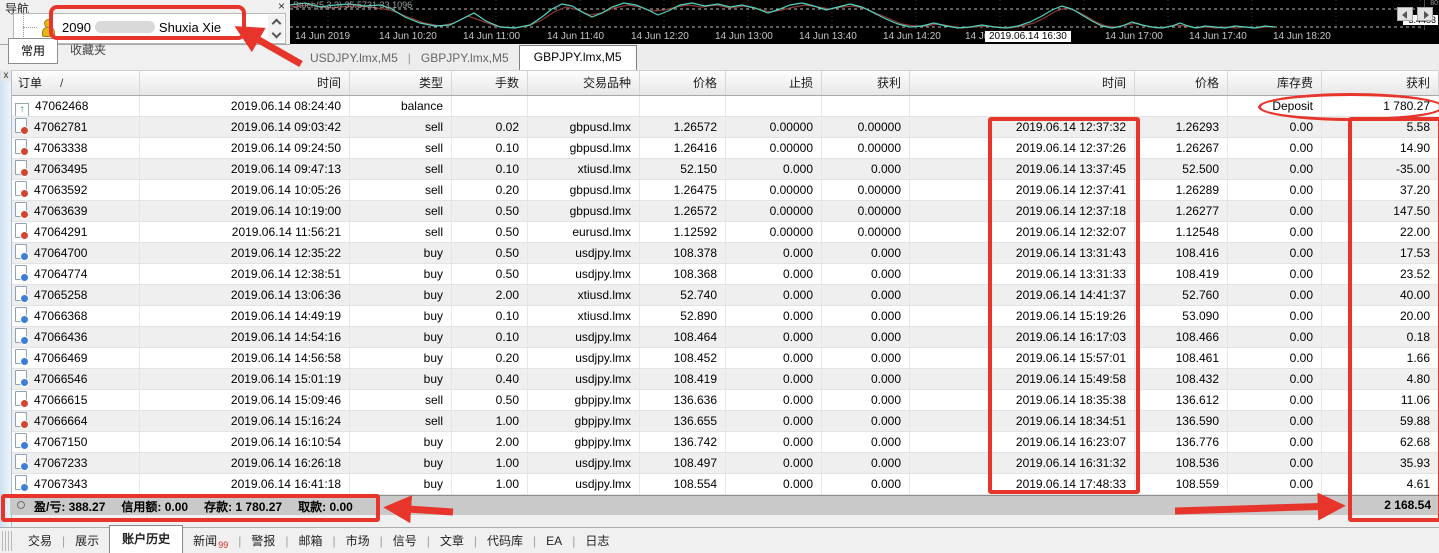 This screenshot has height=553, width=1439. Describe the element at coordinates (245, 379) in the screenshot. I see `cell-open-time: 2019.06.14 15:01:19` at that location.